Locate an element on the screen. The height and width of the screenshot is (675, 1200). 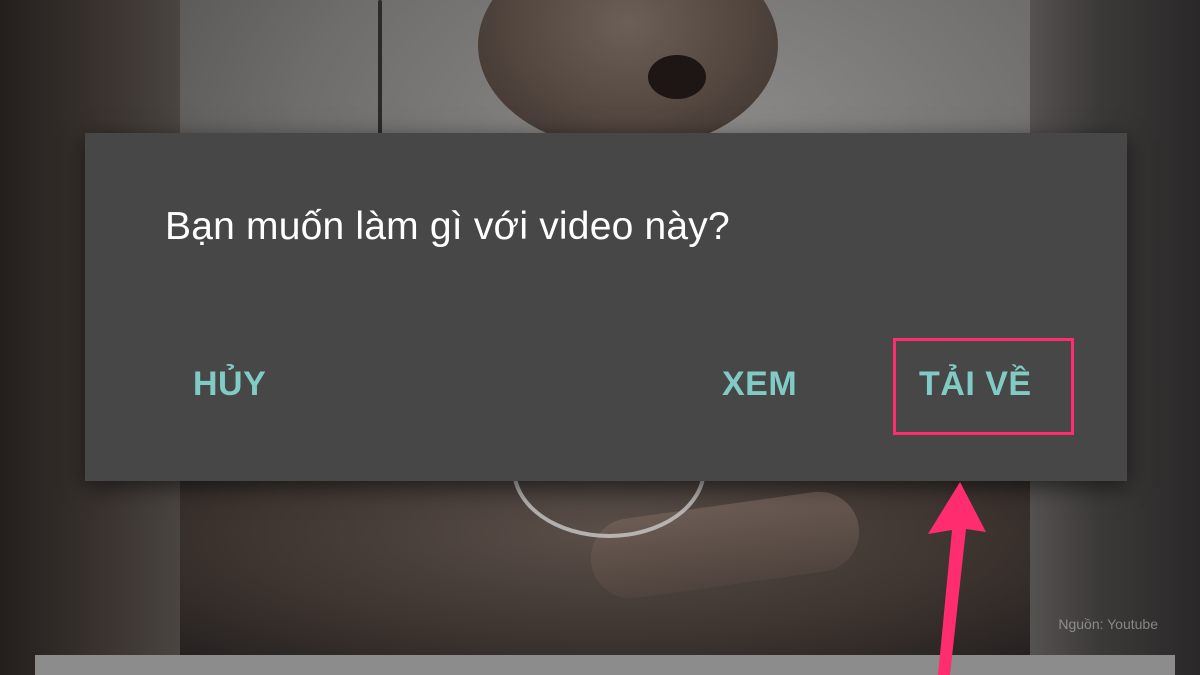
pointer-arrow-icon is located at coordinates (957, 578).